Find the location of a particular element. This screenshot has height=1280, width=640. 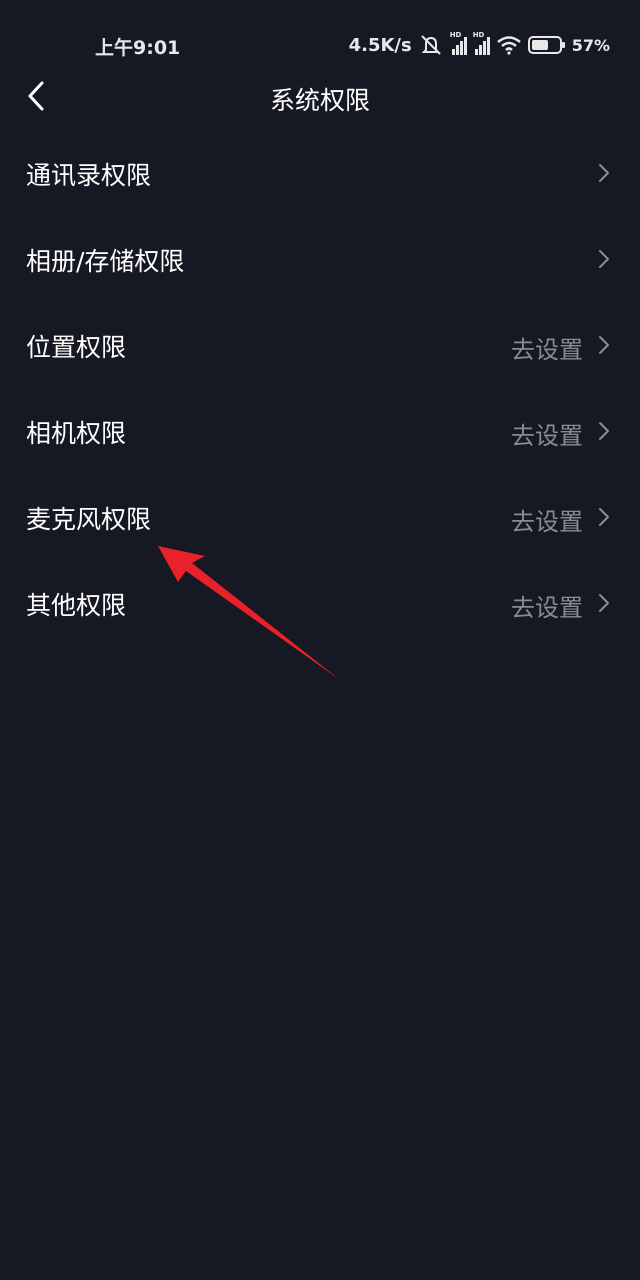

permission-row-camera: 相机权限 去设置 is located at coordinates (320, 431).